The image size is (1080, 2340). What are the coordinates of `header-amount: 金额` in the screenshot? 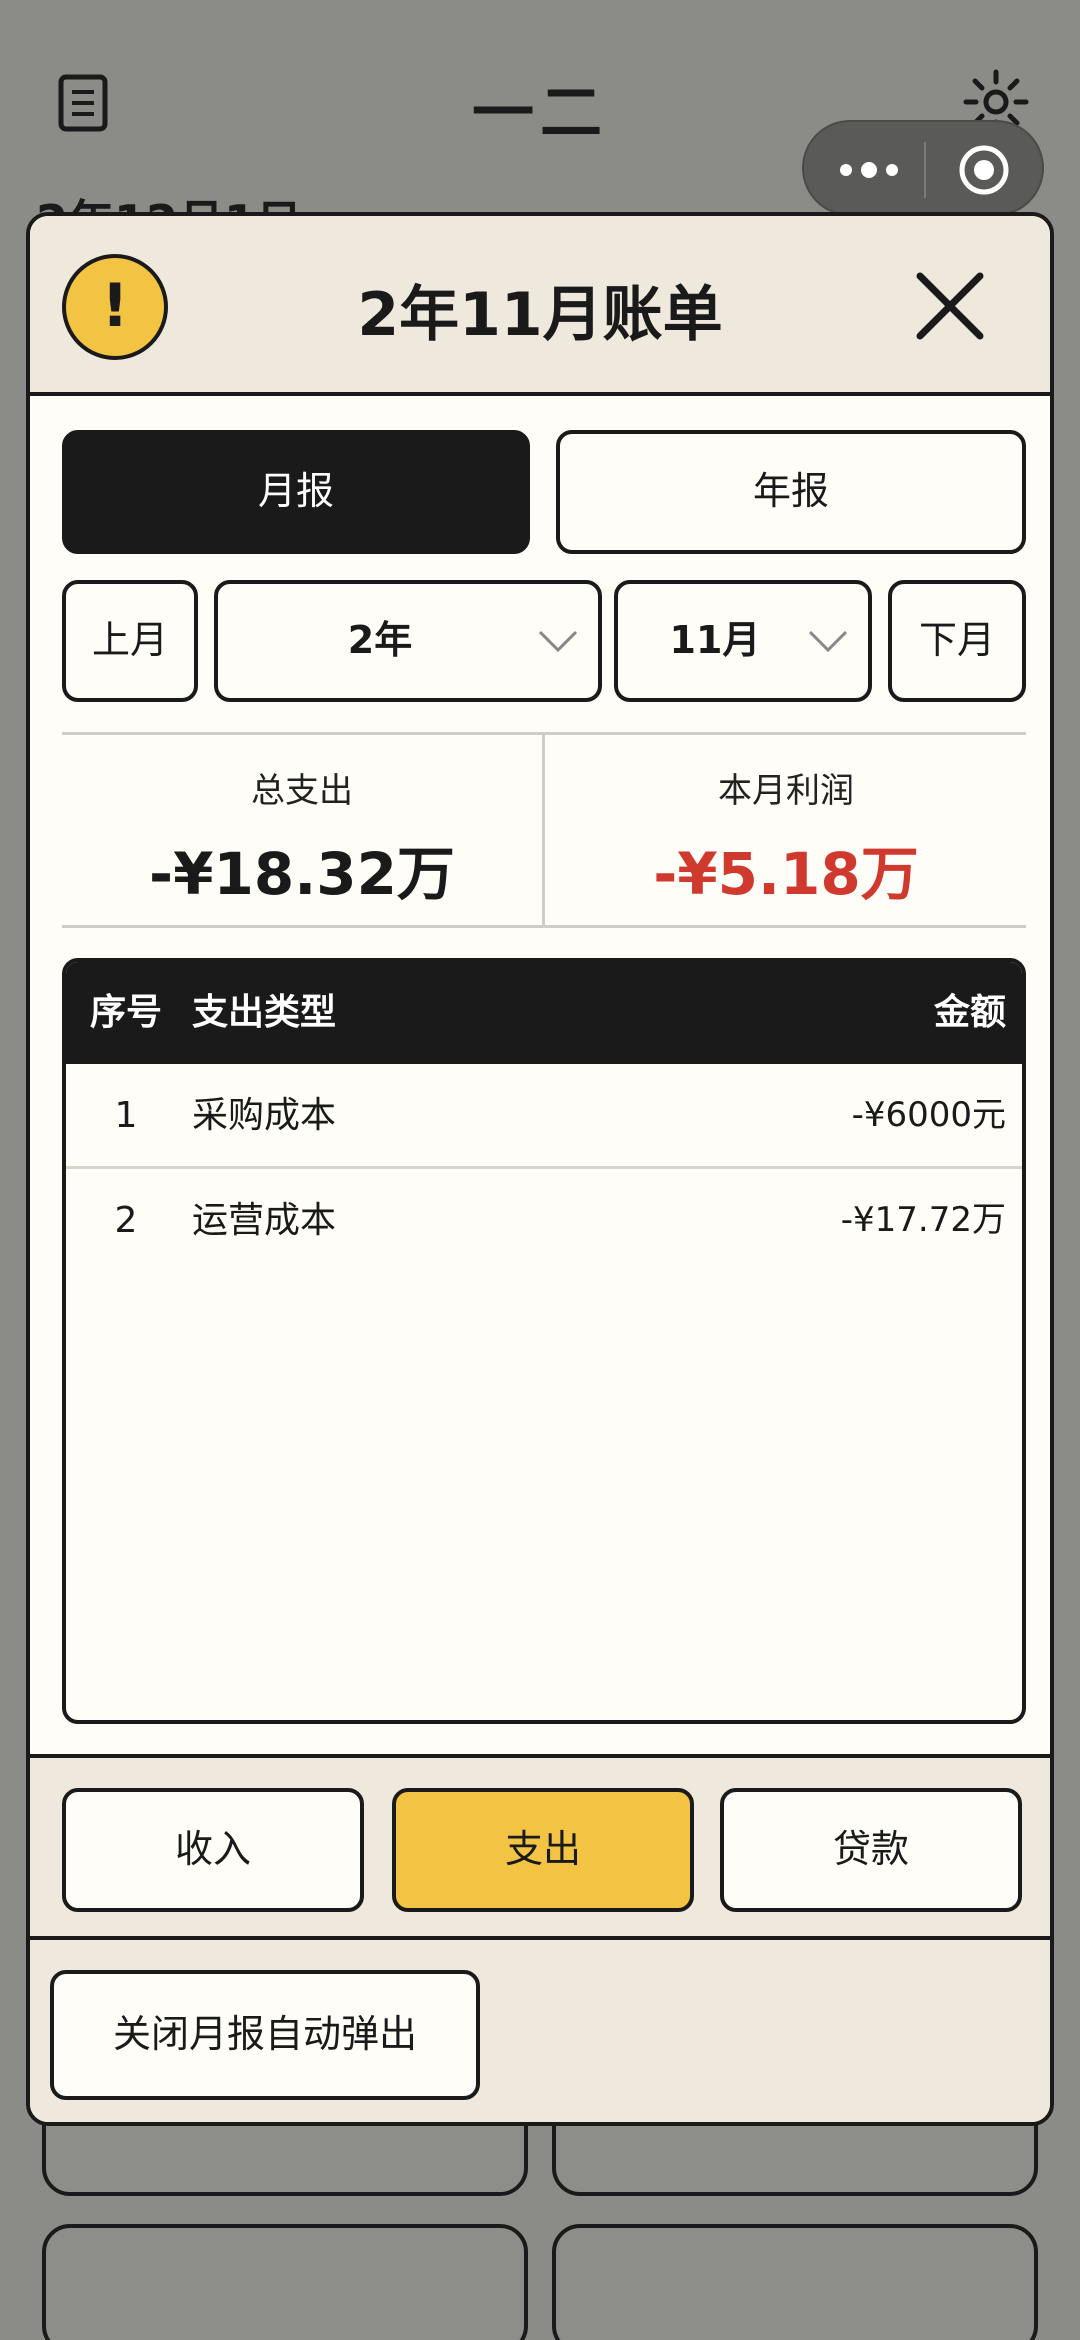 It's located at (969, 1012).